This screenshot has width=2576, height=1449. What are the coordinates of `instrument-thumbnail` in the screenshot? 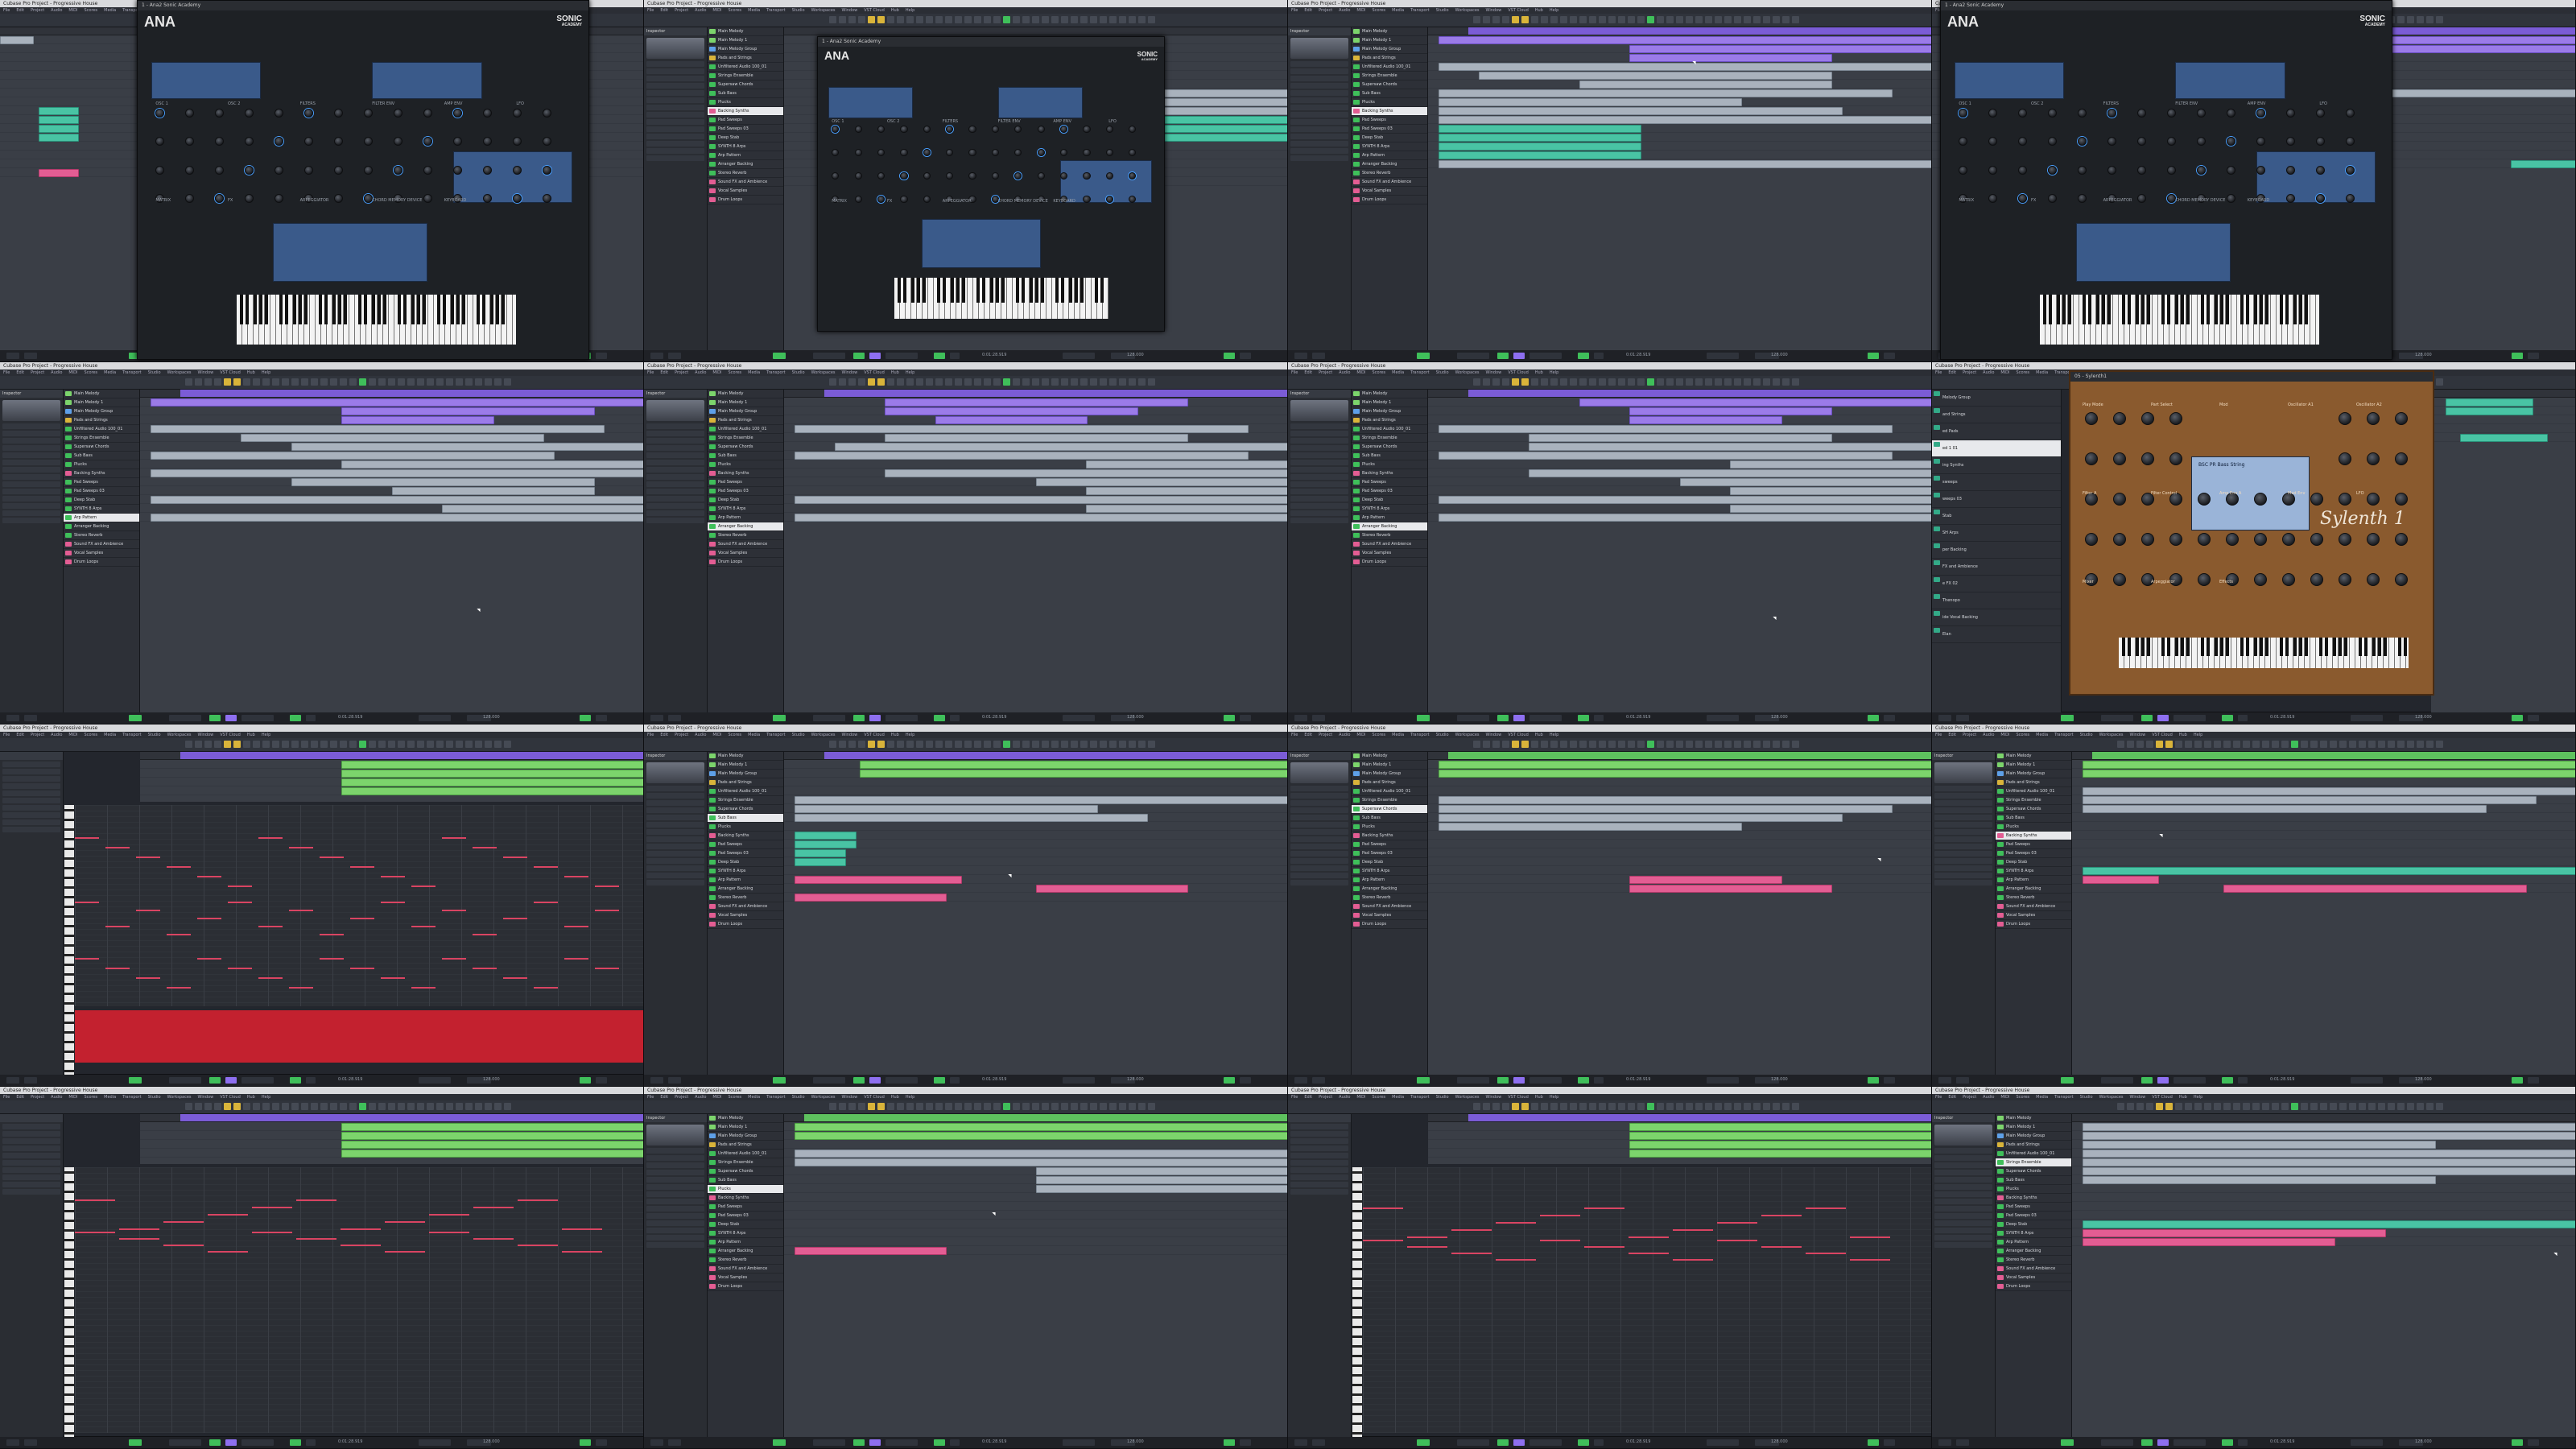 It's located at (1319, 772).